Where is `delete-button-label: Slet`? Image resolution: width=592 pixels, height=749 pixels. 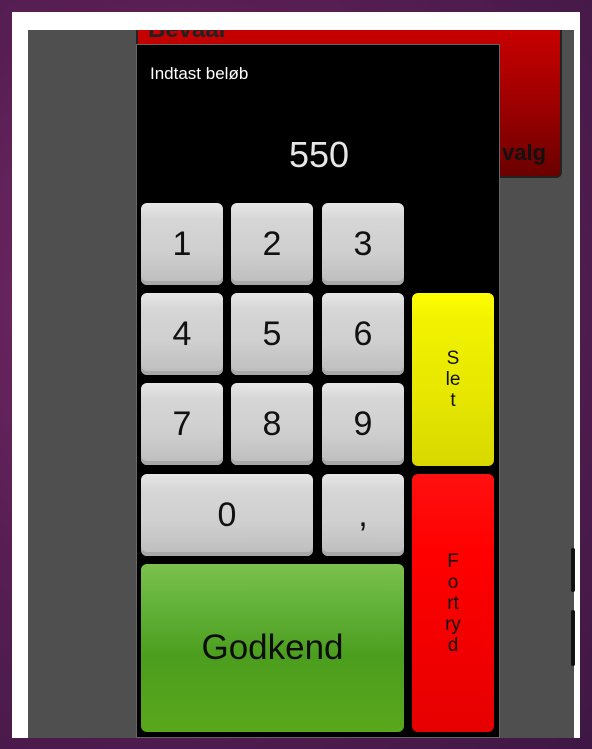 delete-button-label: Slet is located at coordinates (453, 379).